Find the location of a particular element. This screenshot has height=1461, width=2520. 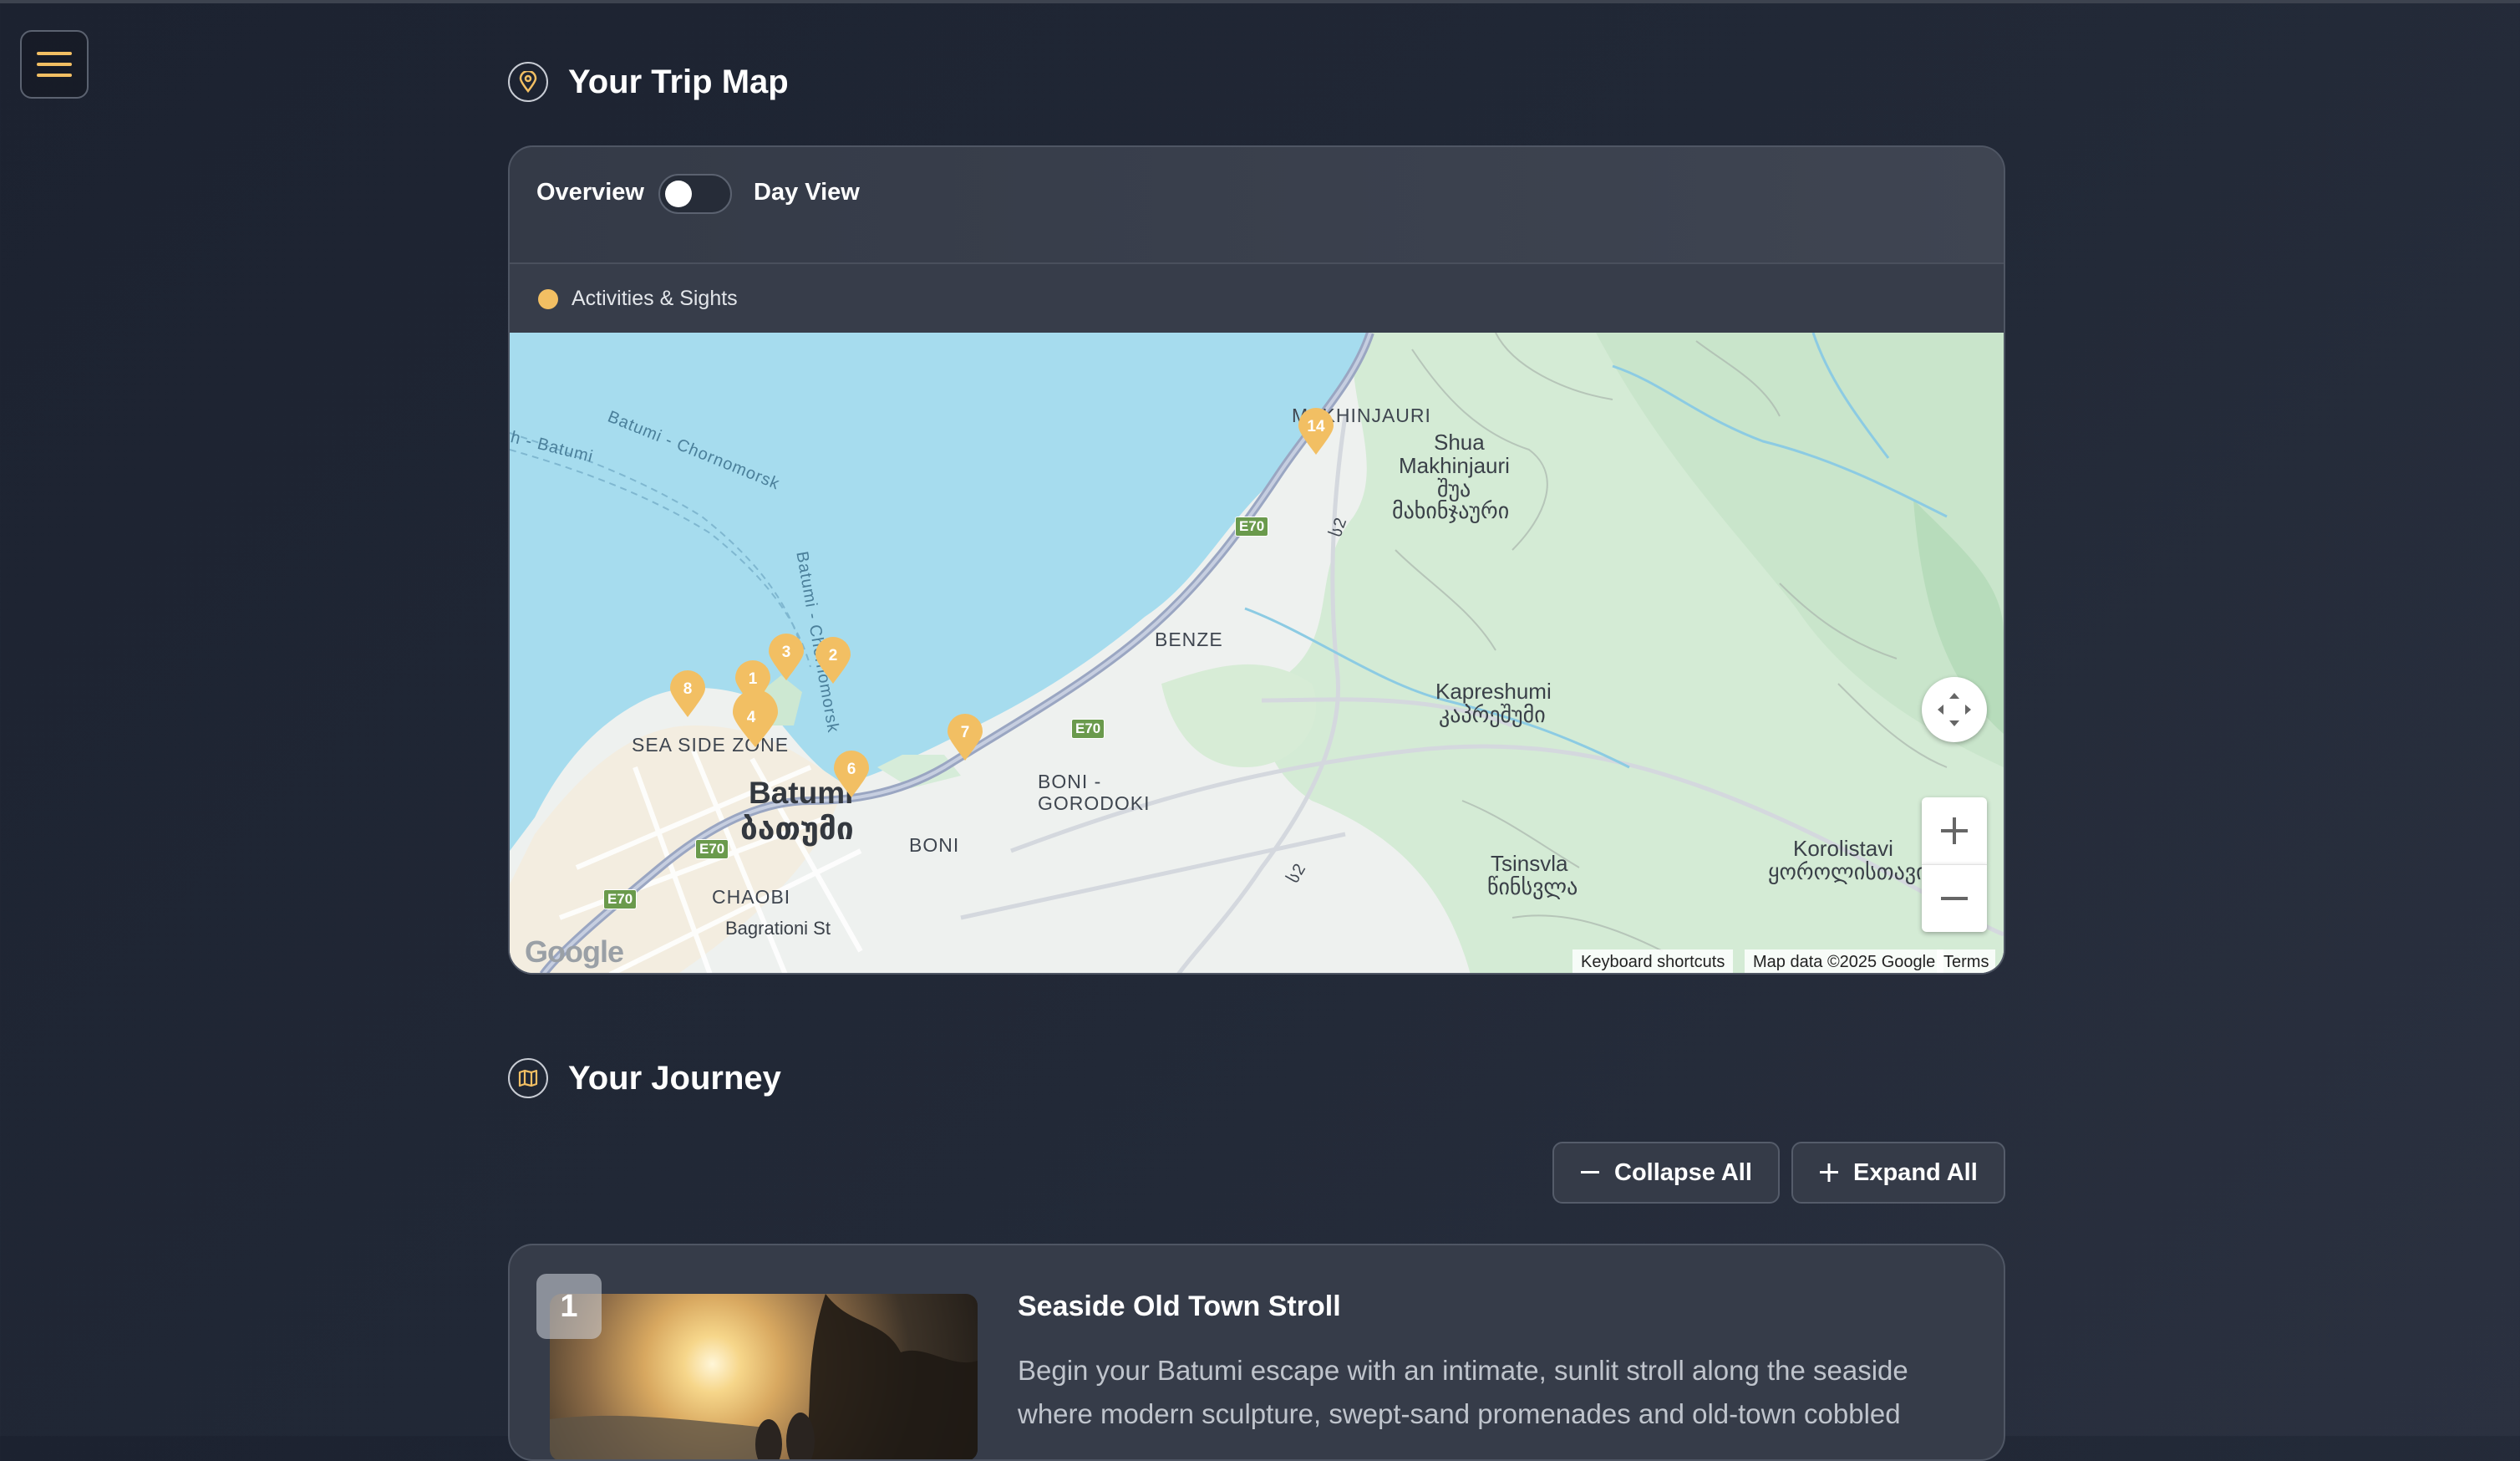

camera-move-icon is located at coordinates (1954, 710).